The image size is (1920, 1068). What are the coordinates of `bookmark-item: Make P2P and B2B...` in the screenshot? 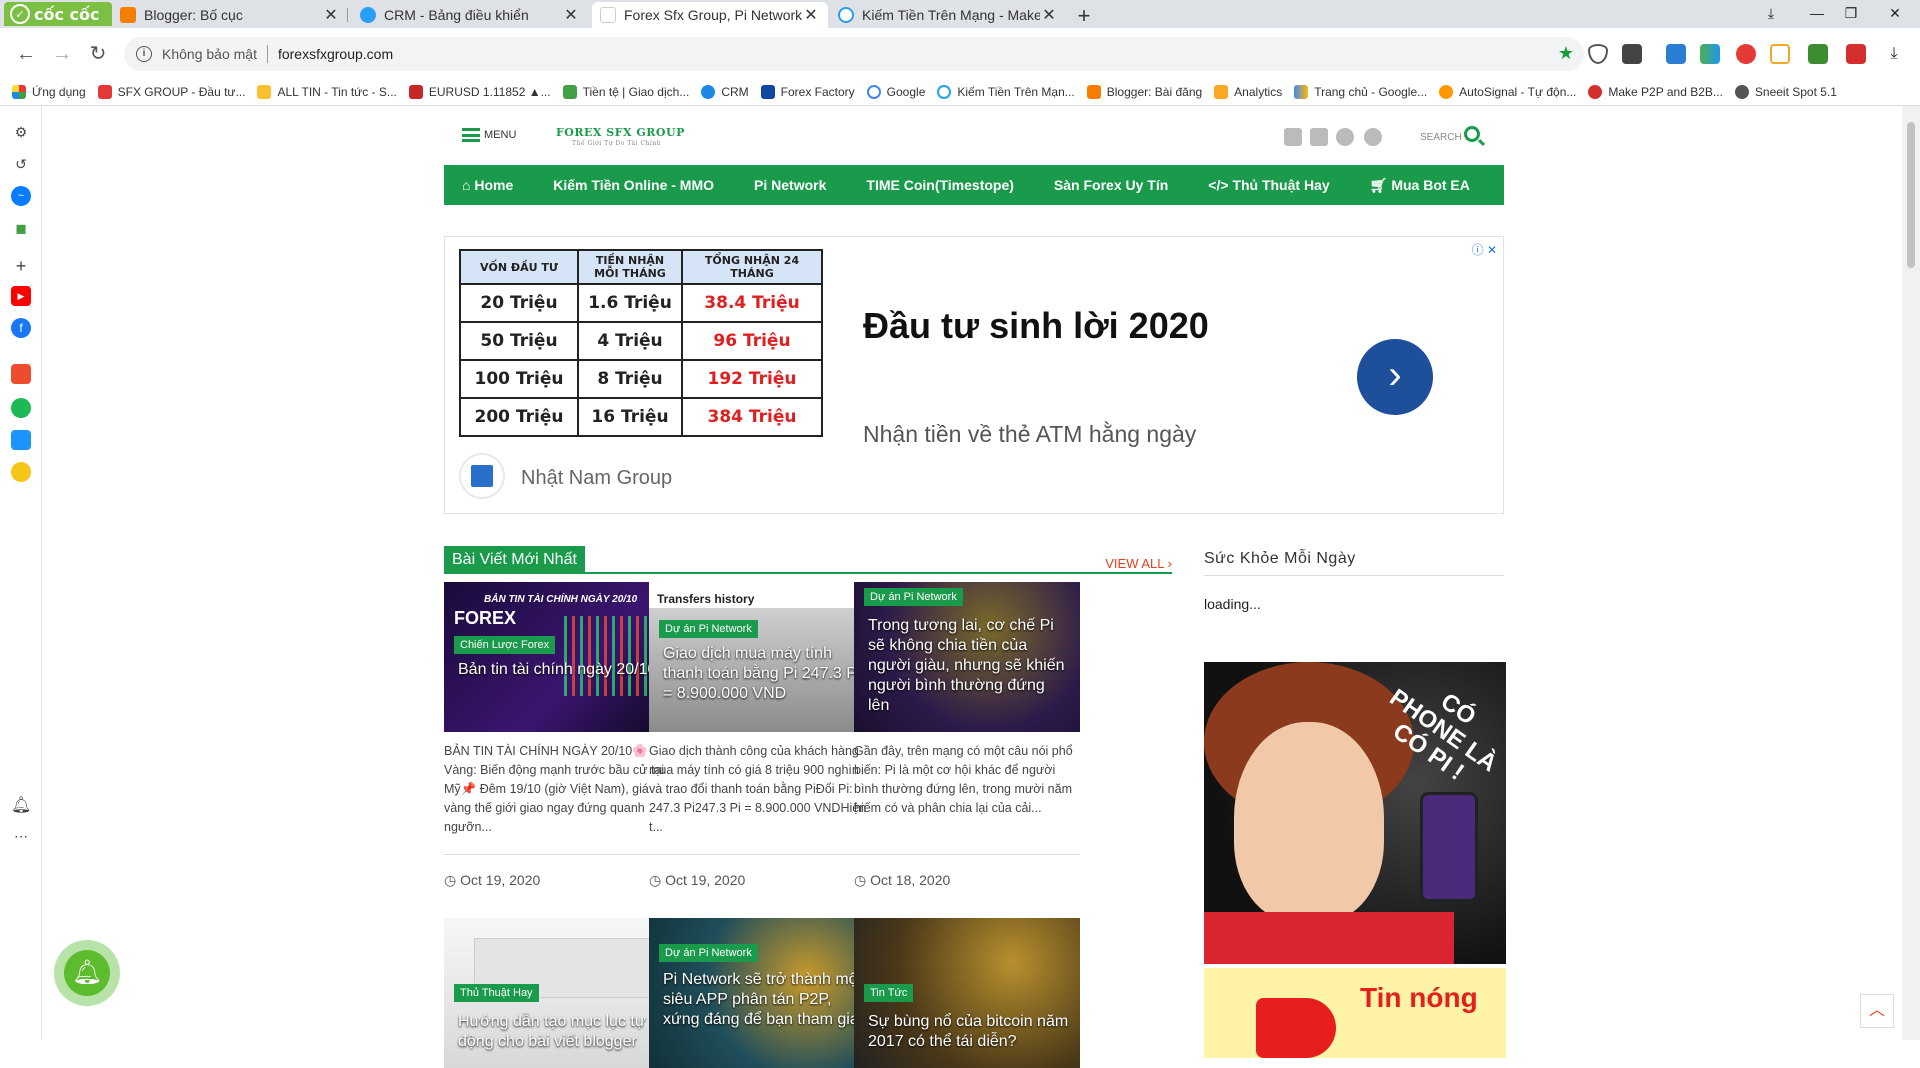 It's located at (1655, 91).